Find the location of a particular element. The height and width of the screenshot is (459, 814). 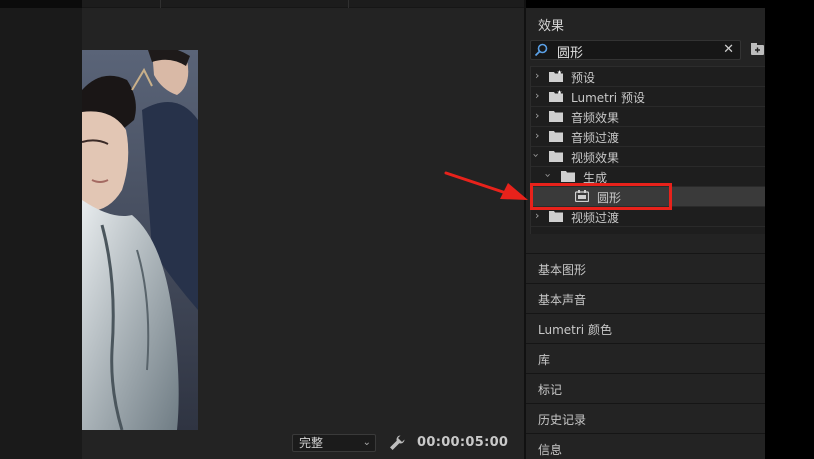

playback-resolution-select: 完整 ⌄ is located at coordinates (334, 443).